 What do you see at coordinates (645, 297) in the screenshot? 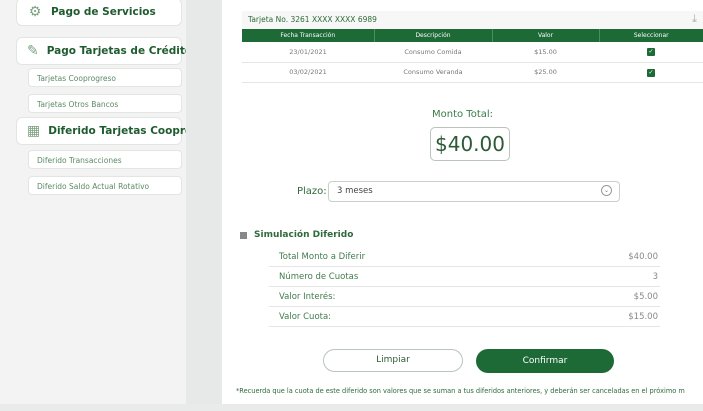
I see `simulation-value: $5.00` at bounding box center [645, 297].